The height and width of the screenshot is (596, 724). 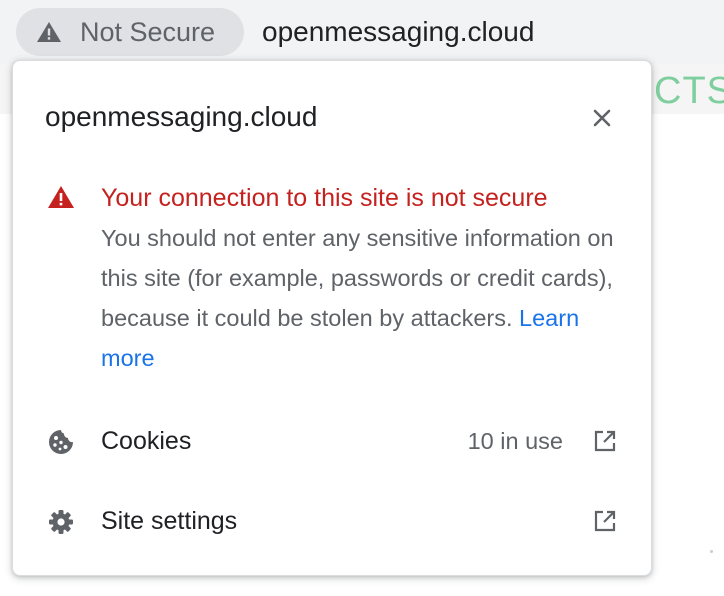 I want to click on cookies-count: 10 in use, so click(x=515, y=441).